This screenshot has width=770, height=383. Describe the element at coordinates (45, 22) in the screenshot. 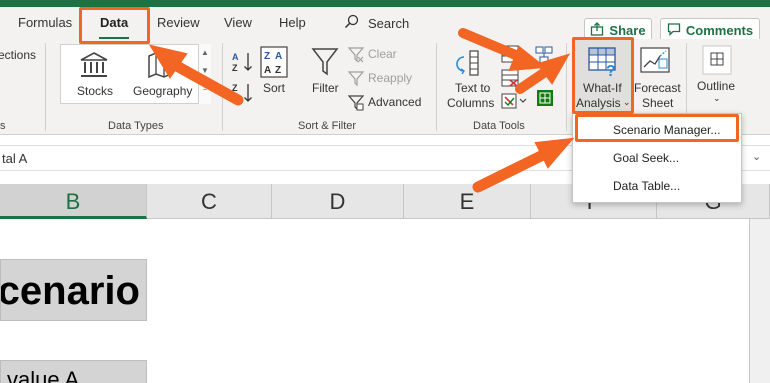

I see `tab-formulas: Formulas` at that location.